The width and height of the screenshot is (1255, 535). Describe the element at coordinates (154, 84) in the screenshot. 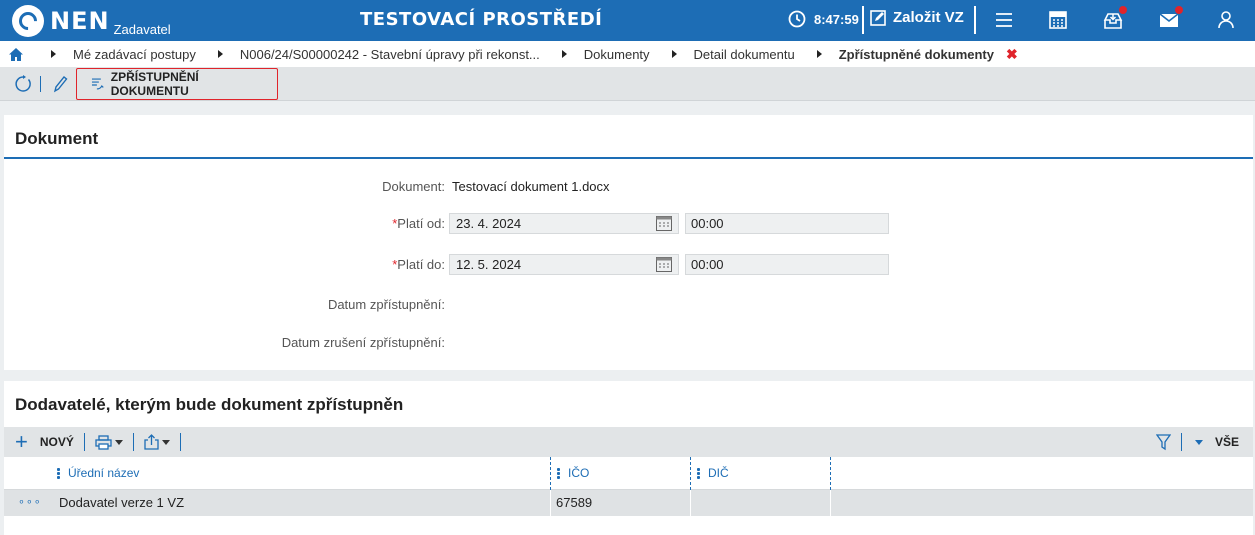

I see `access-document-label: ZPŘÍSTUPNĚNÍ DOKUMENTU` at that location.